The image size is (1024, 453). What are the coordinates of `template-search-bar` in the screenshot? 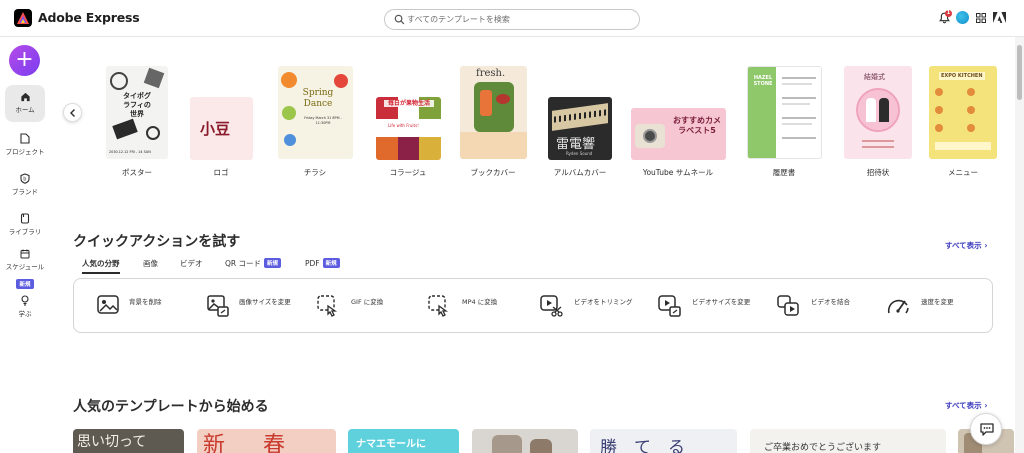 It's located at (512, 19).